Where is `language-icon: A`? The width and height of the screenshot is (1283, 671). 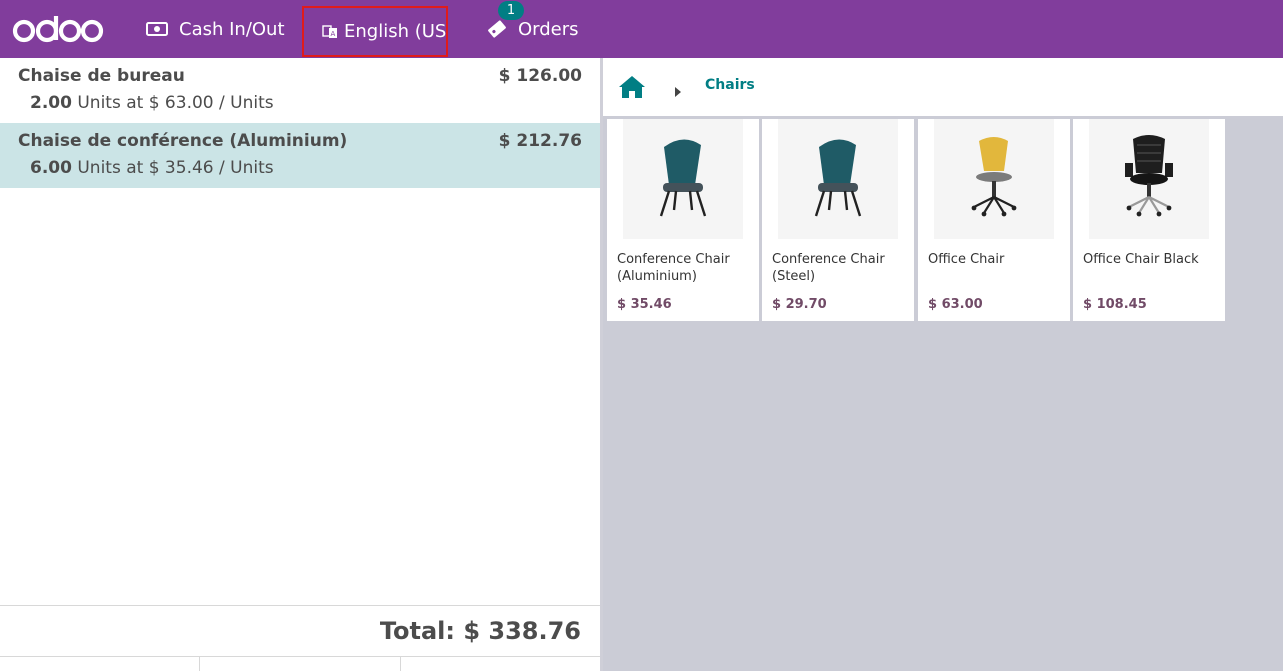
language-icon: A is located at coordinates (330, 31).